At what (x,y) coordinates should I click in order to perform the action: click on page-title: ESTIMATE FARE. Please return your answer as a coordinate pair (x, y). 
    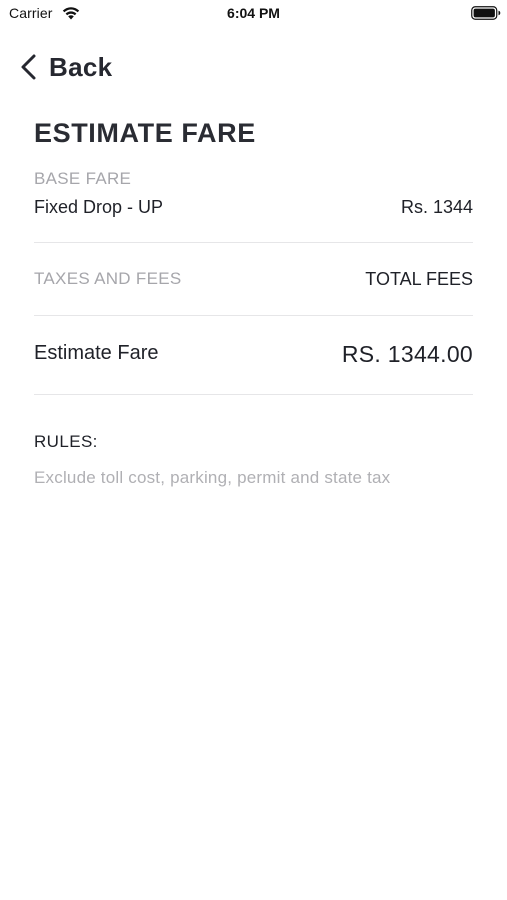
    Looking at the image, I should click on (145, 133).